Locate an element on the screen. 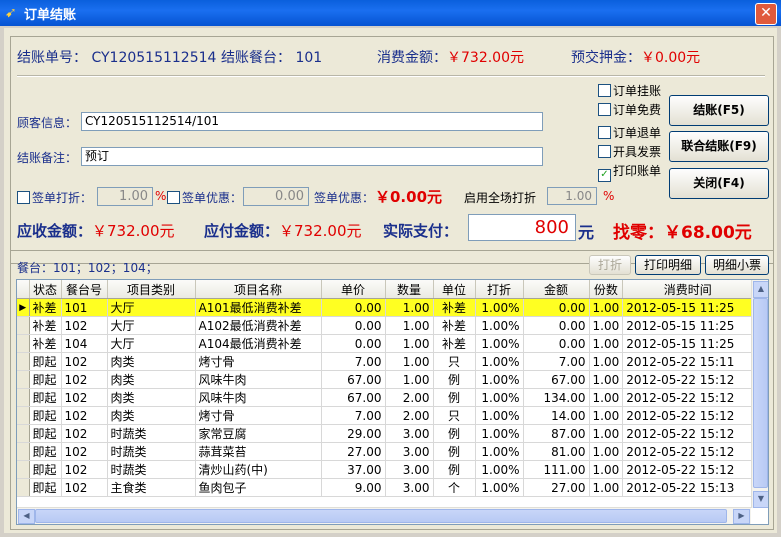 This screenshot has height=537, width=781. note-input: 预订 is located at coordinates (312, 156).